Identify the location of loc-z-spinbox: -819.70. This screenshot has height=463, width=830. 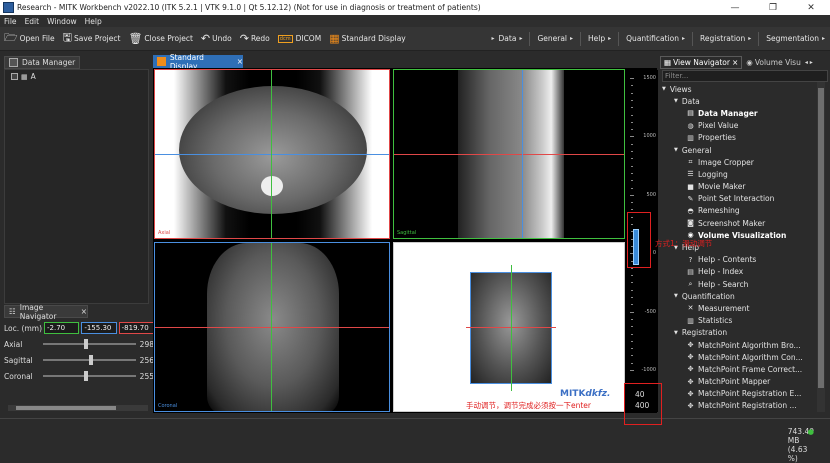
(136, 328).